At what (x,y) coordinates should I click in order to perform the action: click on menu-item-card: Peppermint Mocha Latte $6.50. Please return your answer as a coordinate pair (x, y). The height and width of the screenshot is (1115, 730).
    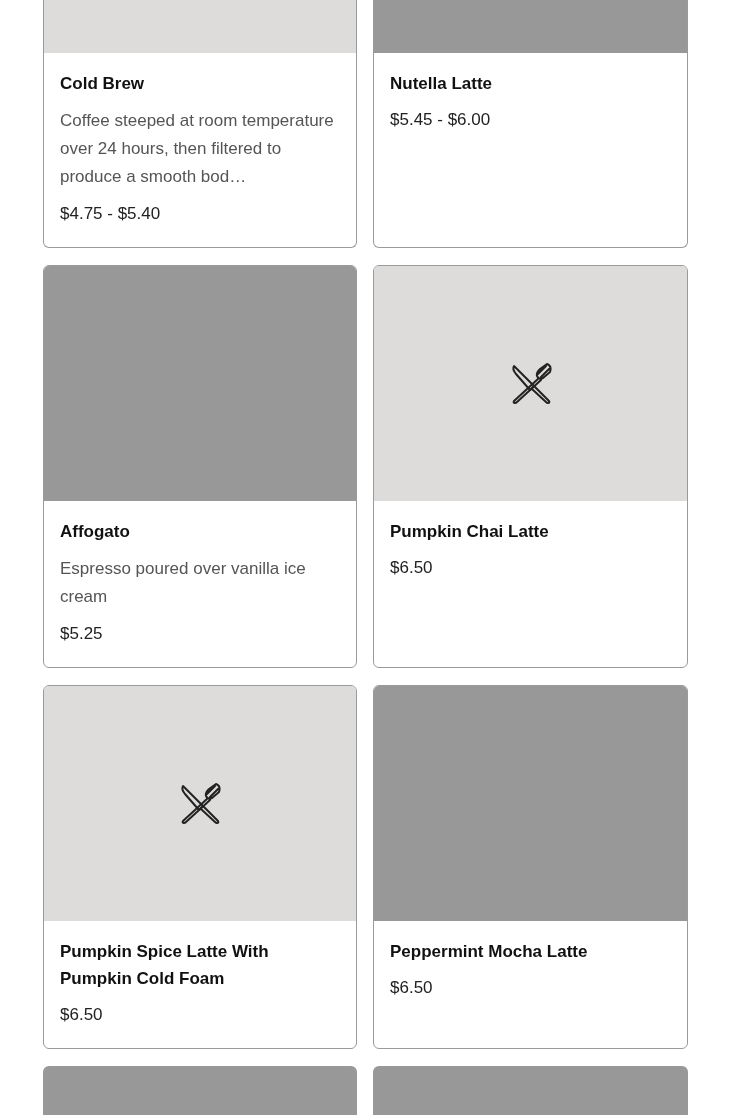
    Looking at the image, I should click on (530, 867).